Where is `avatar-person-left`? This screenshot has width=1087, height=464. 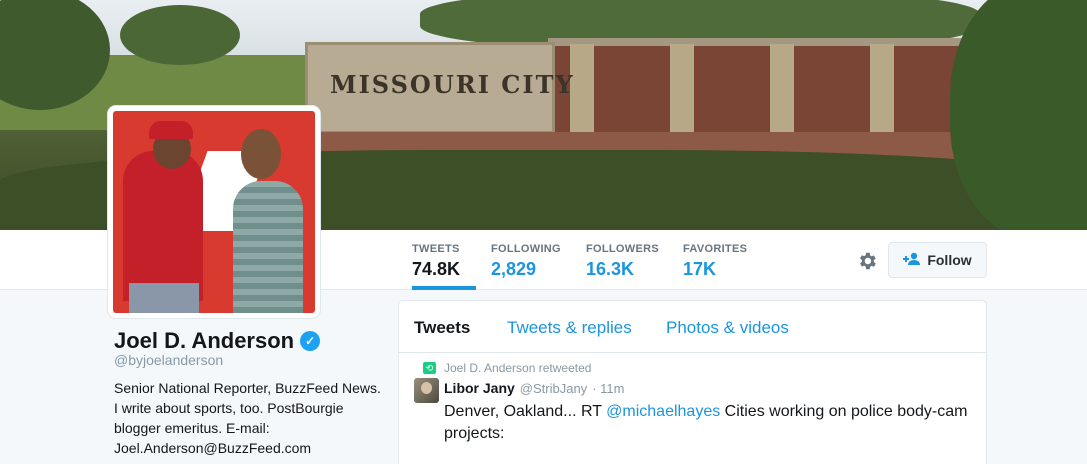
avatar-person-left is located at coordinates (163, 226).